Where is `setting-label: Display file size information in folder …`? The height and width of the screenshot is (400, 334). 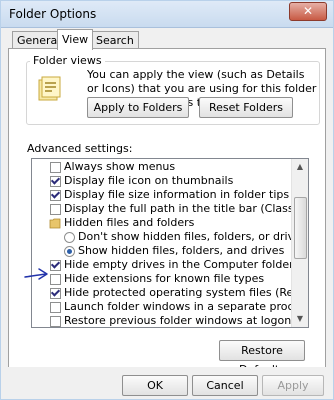
setting-label: Display file size information in folder … is located at coordinates (177, 194).